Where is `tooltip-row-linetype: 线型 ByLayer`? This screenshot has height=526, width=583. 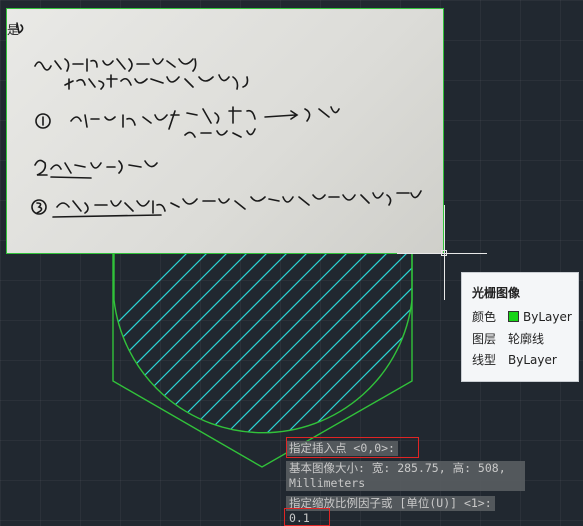
tooltip-row-linetype: 线型 ByLayer is located at coordinates (514, 360).